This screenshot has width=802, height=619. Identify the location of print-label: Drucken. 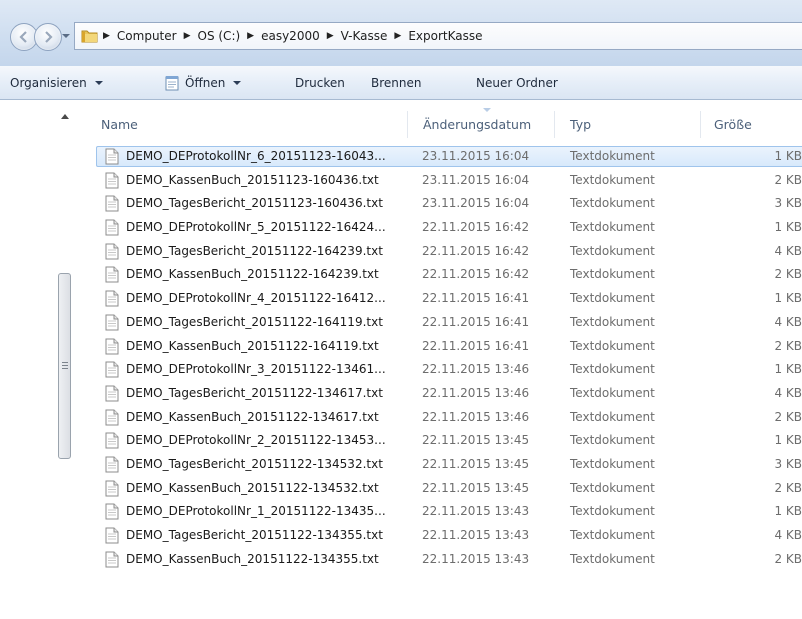
(320, 82).